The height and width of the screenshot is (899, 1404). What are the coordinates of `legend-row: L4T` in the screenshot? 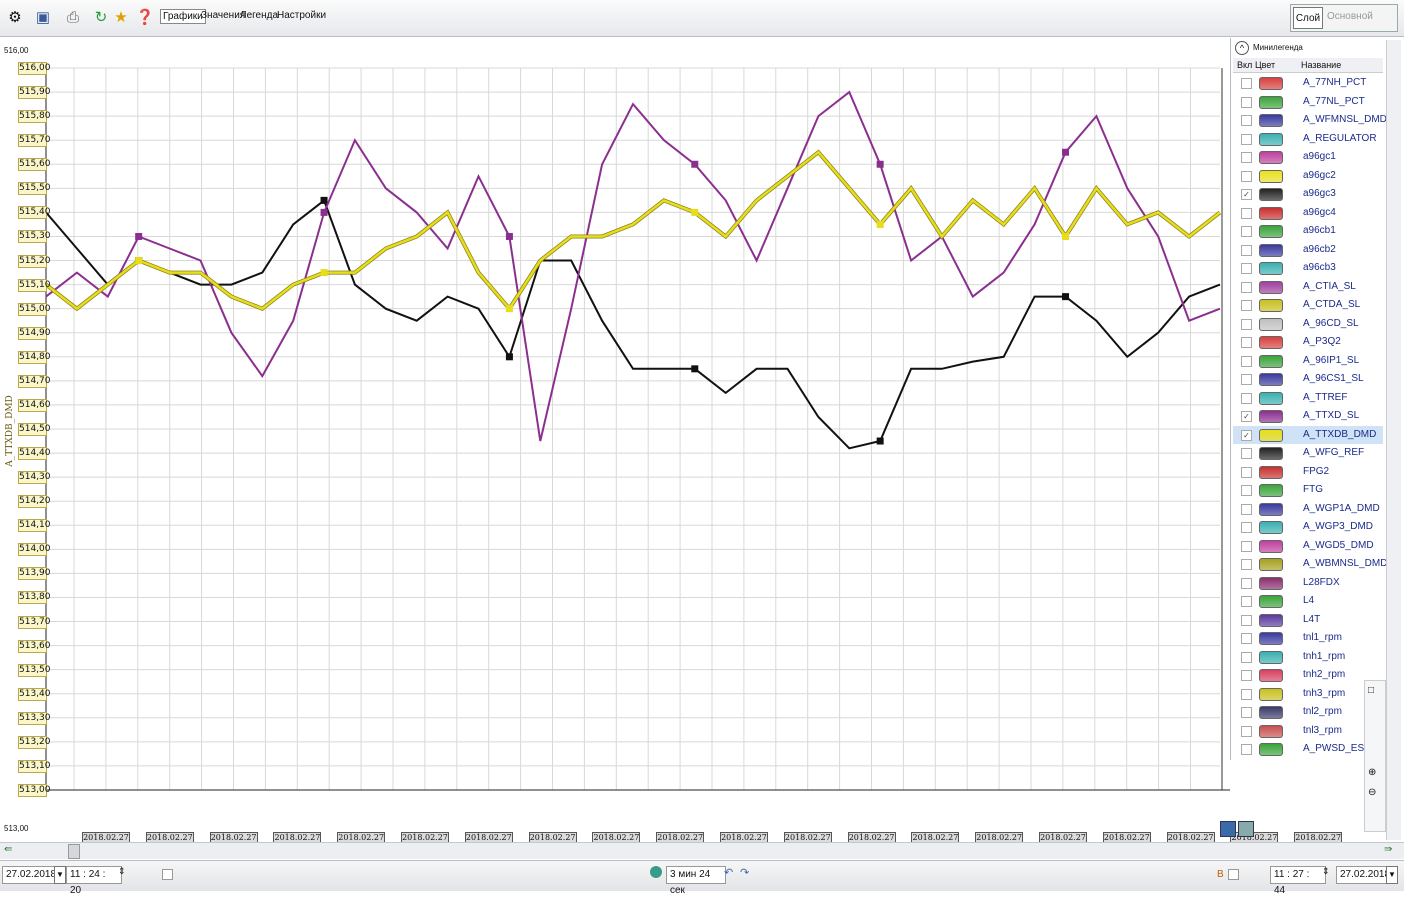 It's located at (1308, 620).